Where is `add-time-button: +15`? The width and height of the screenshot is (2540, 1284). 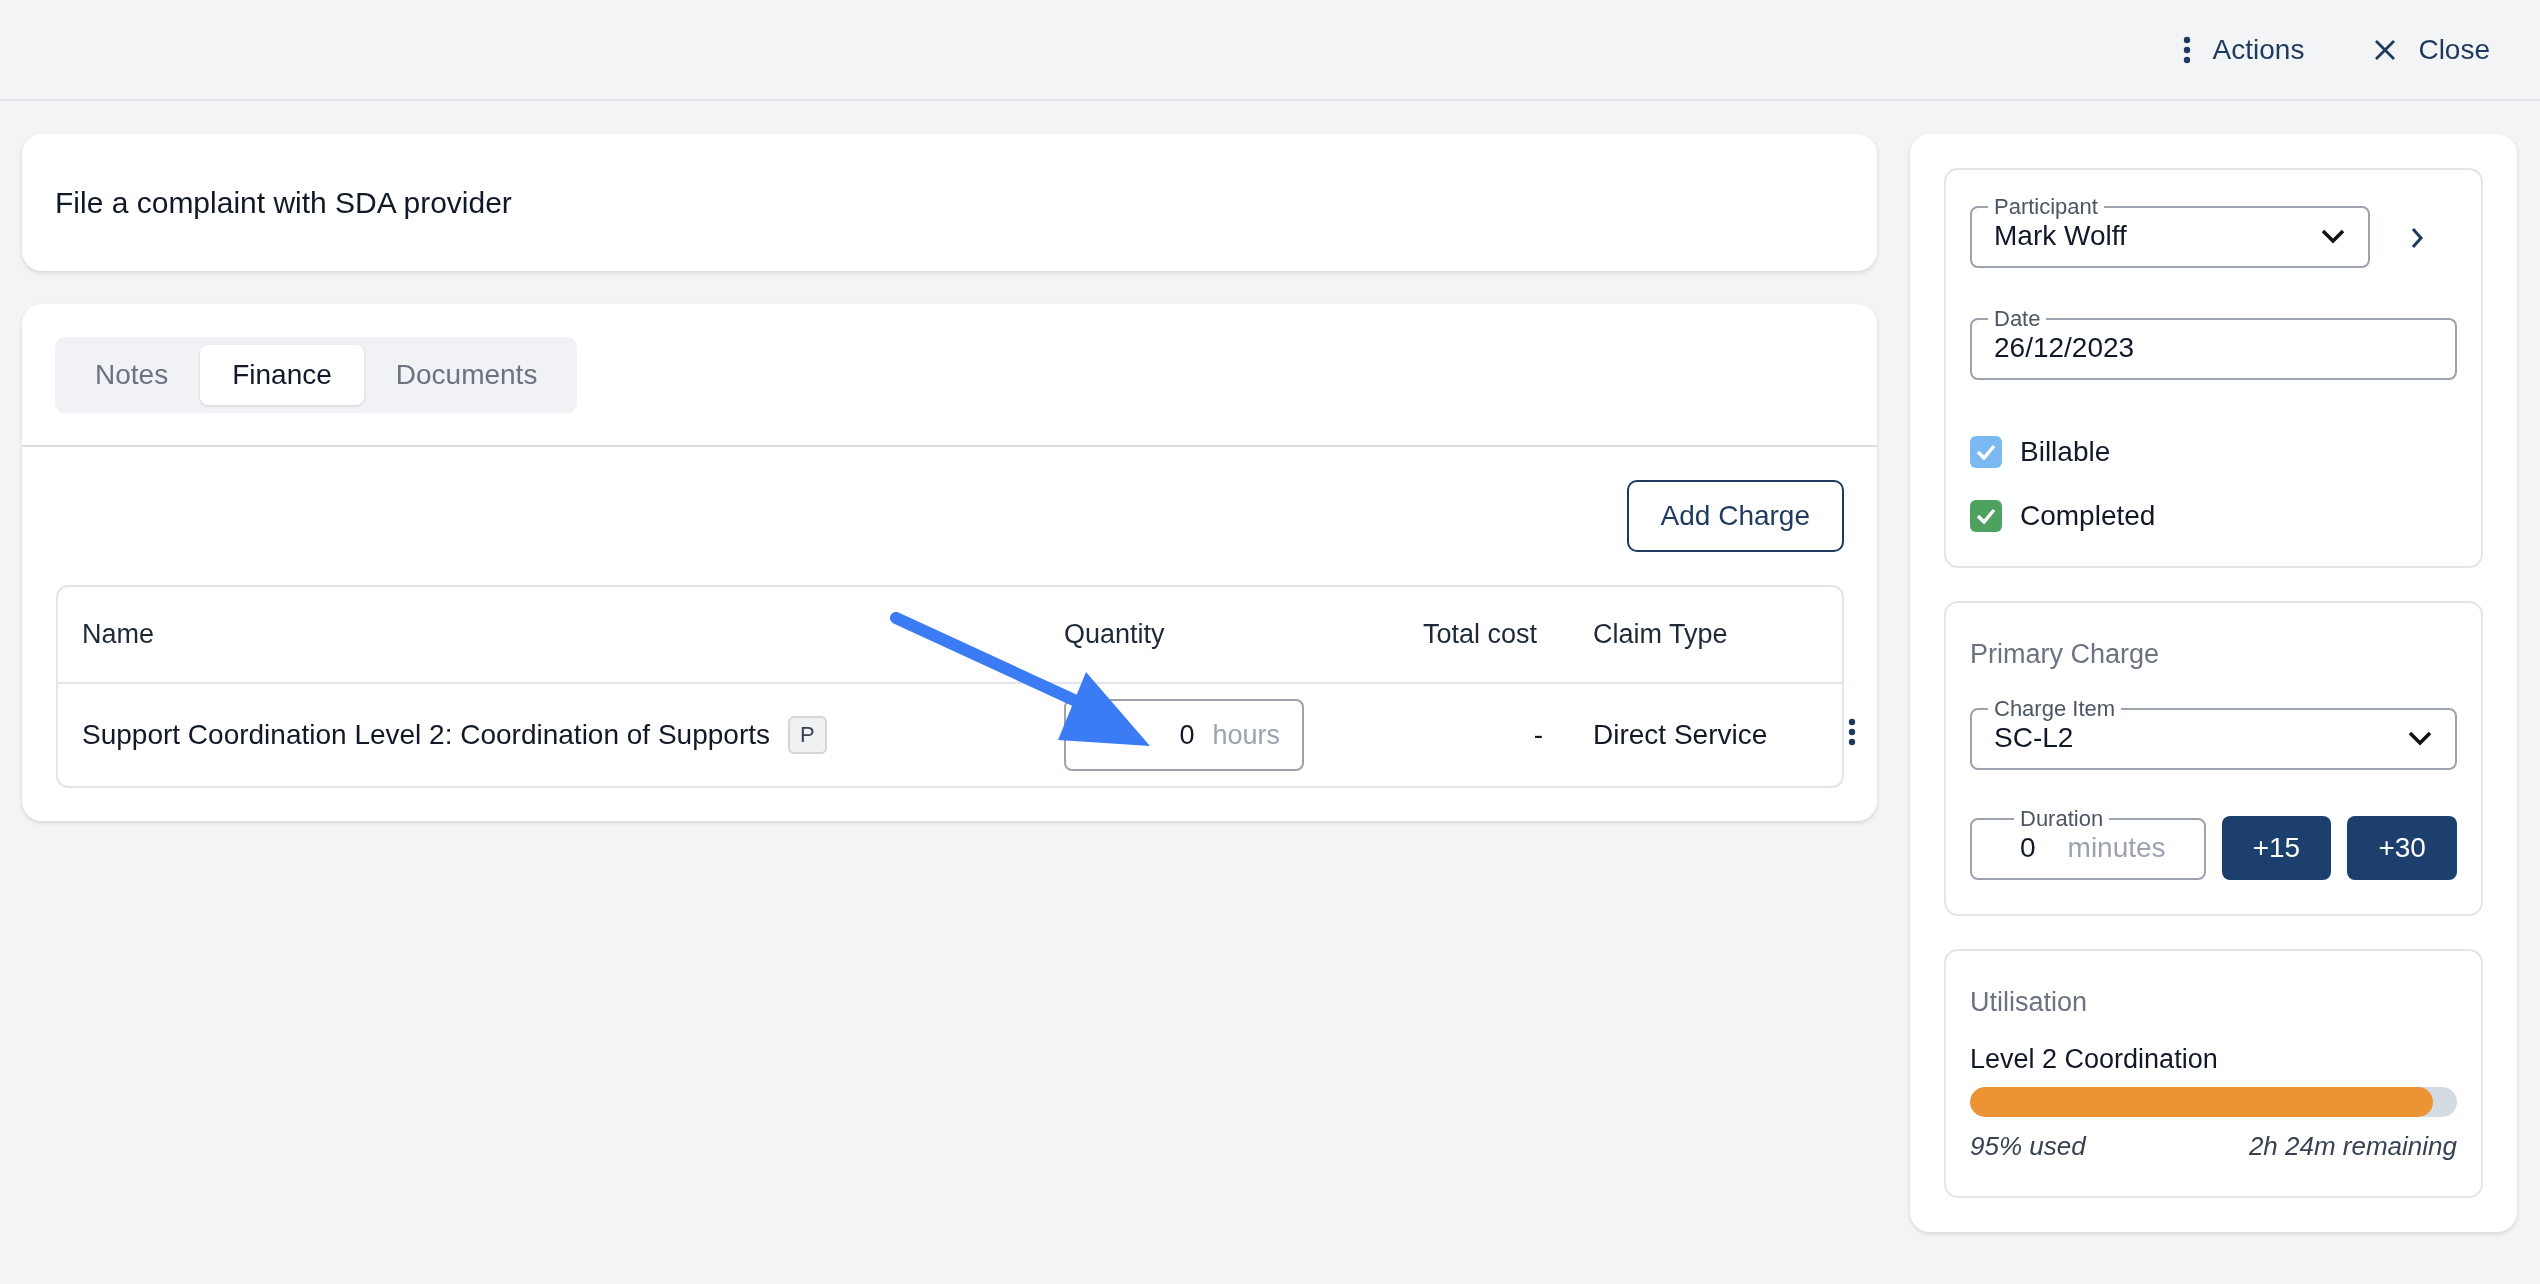
add-time-button: +15 is located at coordinates (2276, 848).